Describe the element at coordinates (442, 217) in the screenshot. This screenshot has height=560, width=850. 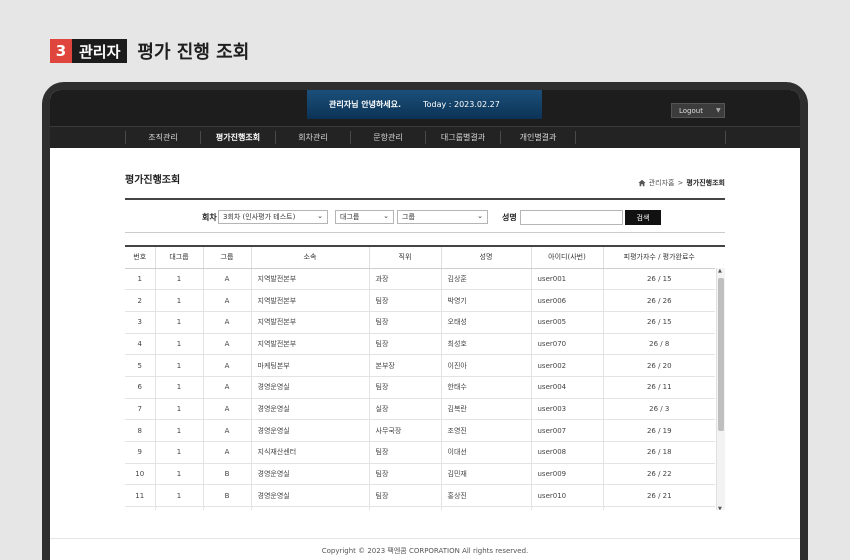
I see `group-select: 그룹 ⌄` at that location.